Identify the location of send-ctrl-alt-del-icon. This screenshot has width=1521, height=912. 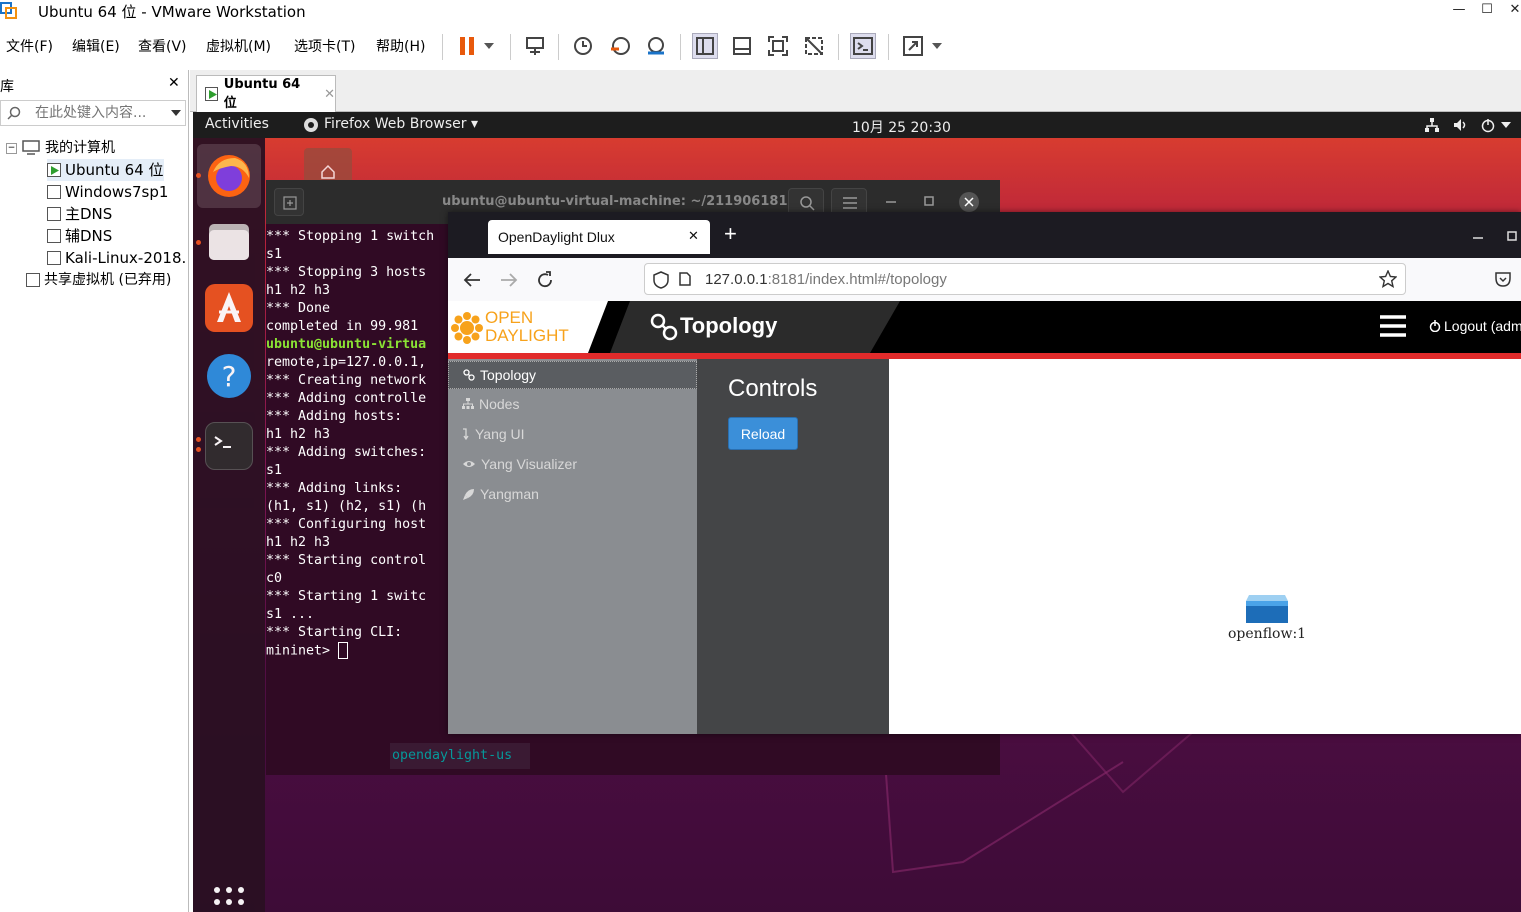
(535, 46).